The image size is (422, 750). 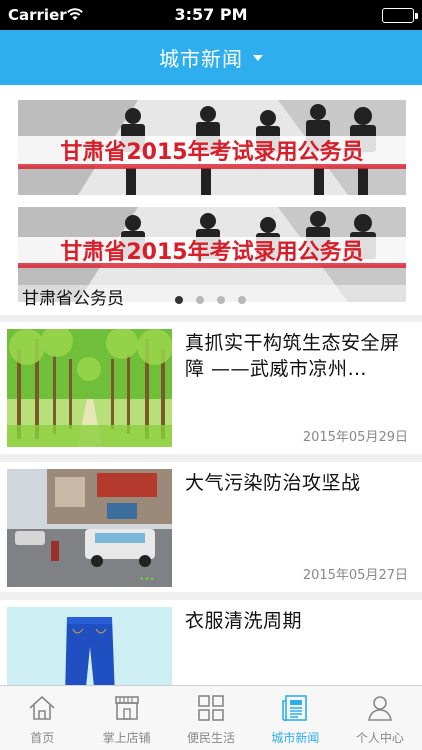 I want to click on tab-label: 便民生活, so click(x=211, y=738).